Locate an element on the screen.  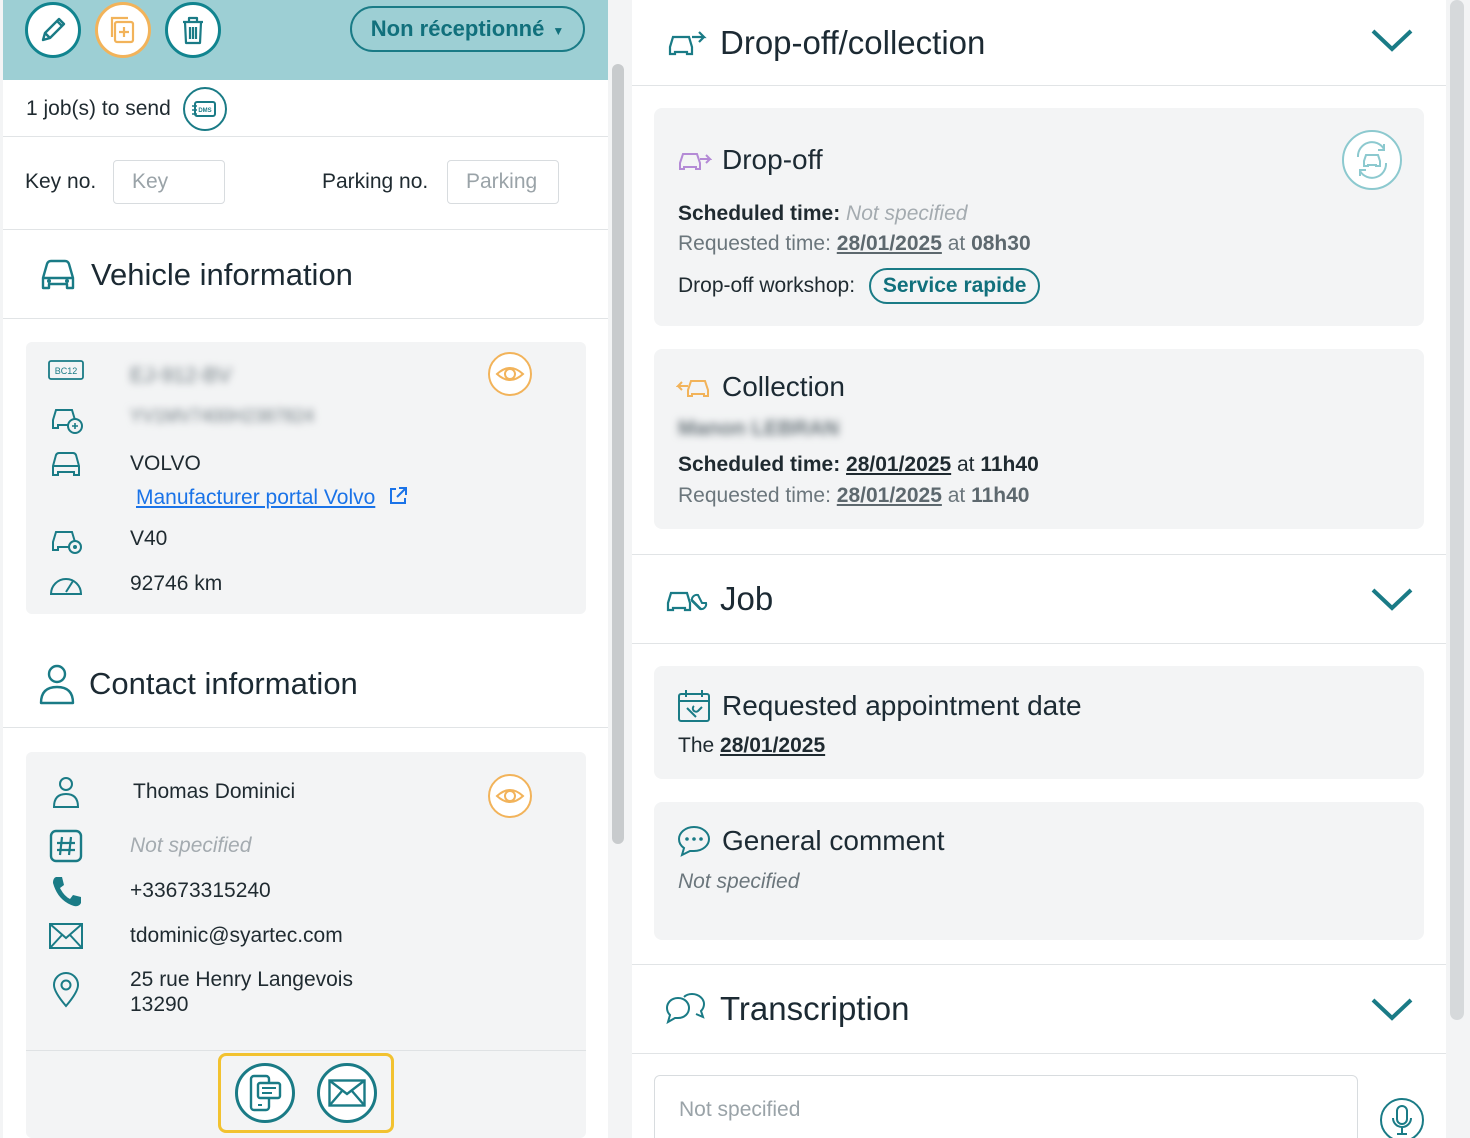
dropoff-action-button is located at coordinates (1372, 160).